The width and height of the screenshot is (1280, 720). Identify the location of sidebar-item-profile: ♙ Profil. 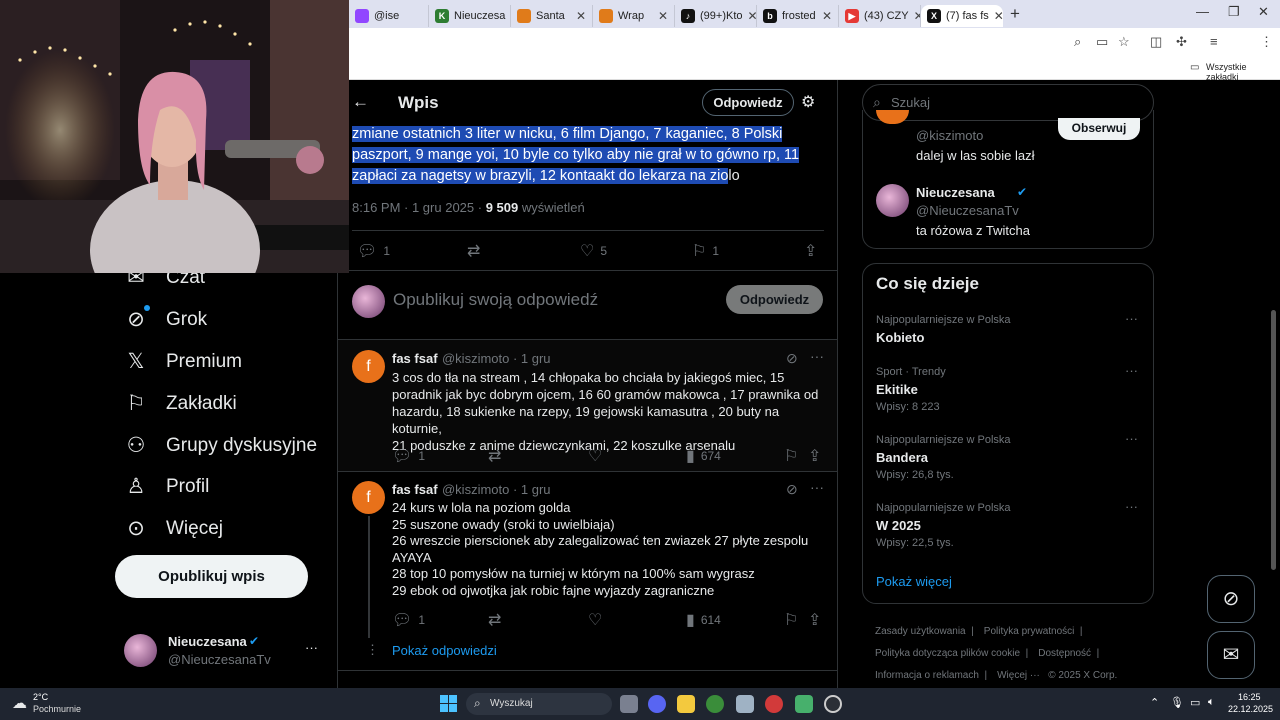
(167, 486).